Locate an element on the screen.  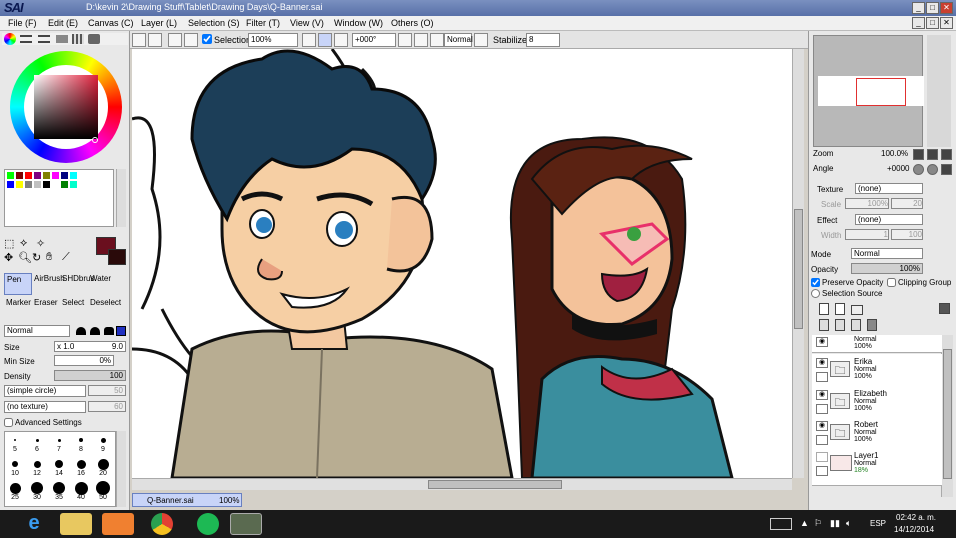
canvas-vertical-scrollbar is located at coordinates (798, 263).